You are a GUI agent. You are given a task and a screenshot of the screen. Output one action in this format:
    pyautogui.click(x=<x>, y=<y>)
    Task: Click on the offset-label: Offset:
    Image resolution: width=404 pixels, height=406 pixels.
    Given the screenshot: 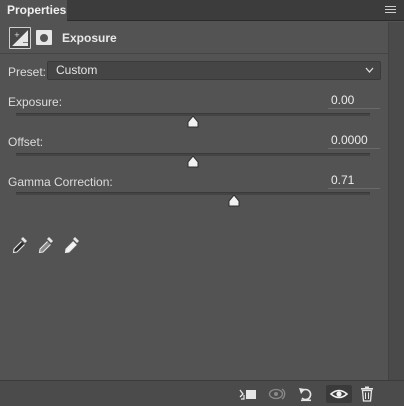 What is the action you would take?
    pyautogui.click(x=26, y=142)
    